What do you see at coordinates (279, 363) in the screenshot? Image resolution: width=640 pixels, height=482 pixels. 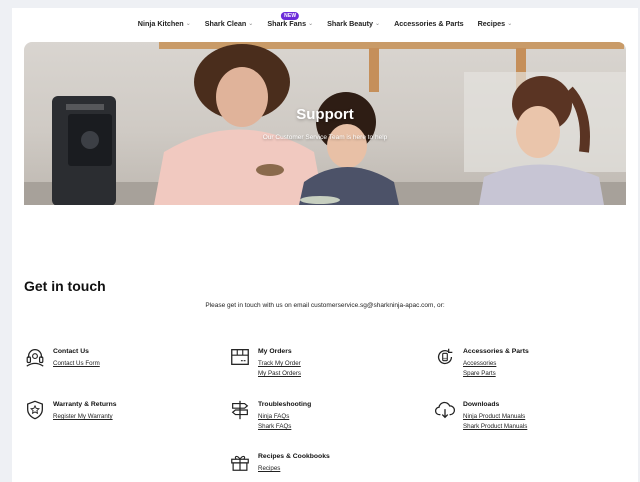 I see `track-my-order-link: Track My Order` at bounding box center [279, 363].